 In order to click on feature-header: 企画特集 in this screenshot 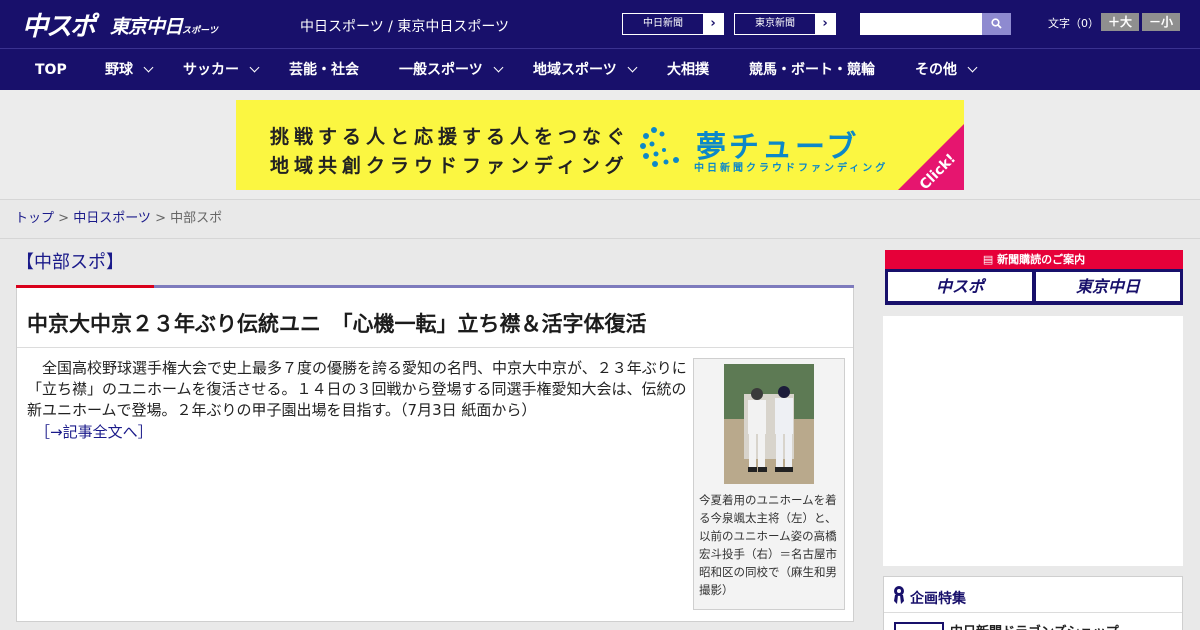, I will do `click(1033, 595)`.